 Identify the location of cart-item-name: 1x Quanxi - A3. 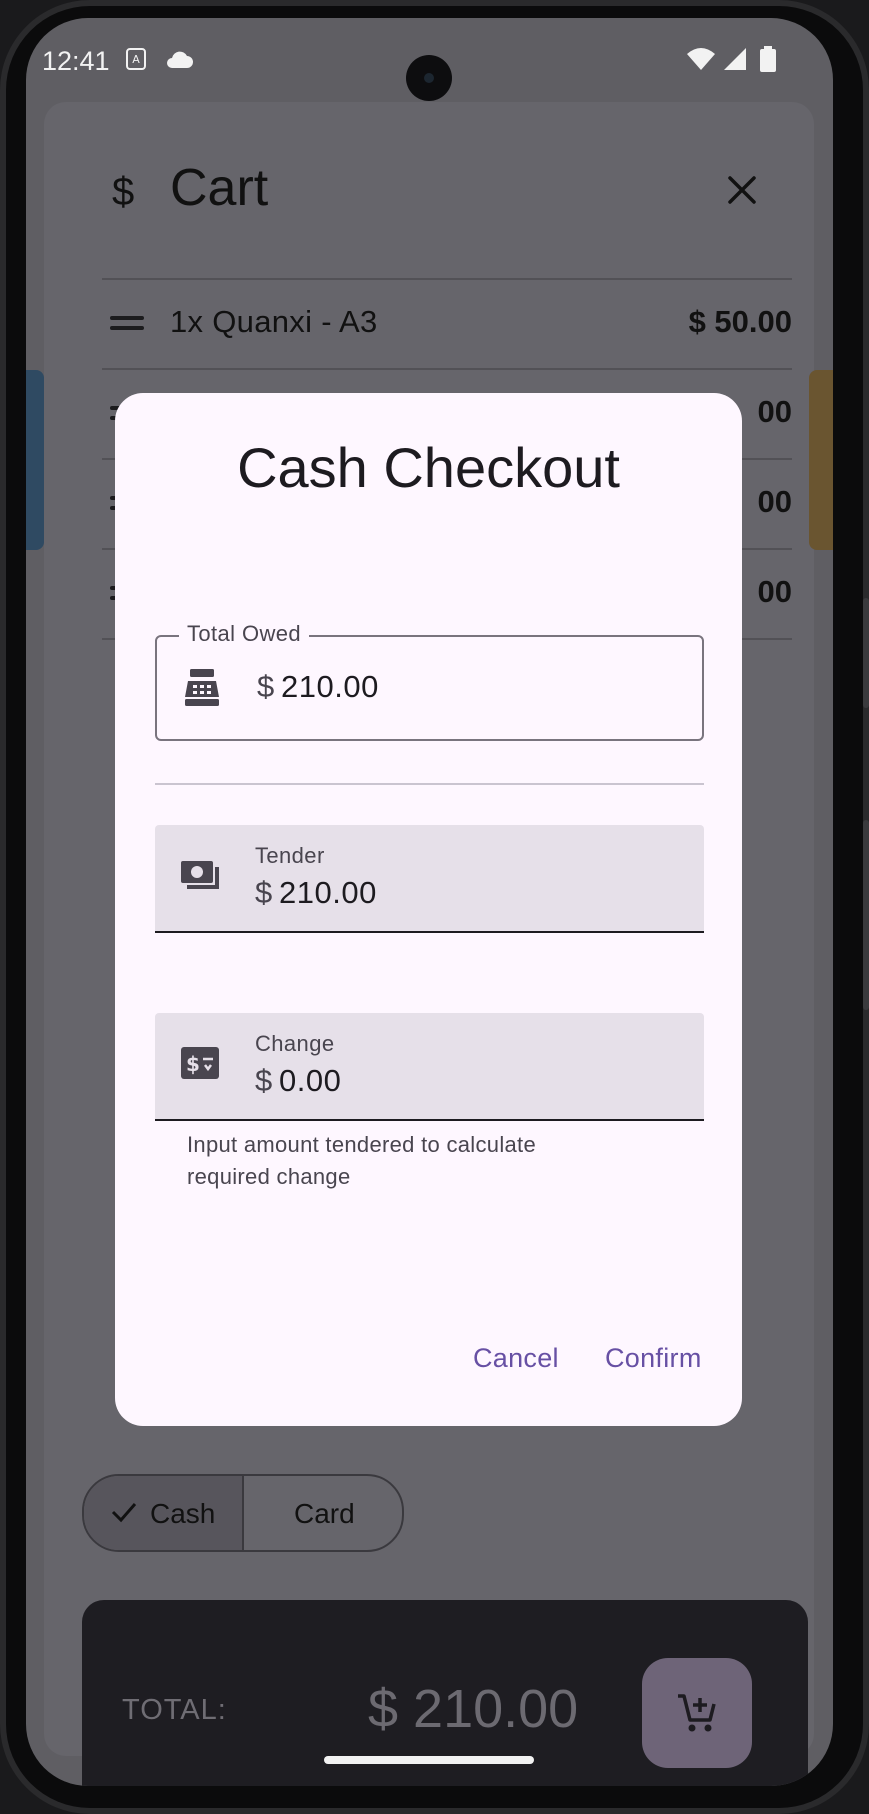
(274, 321).